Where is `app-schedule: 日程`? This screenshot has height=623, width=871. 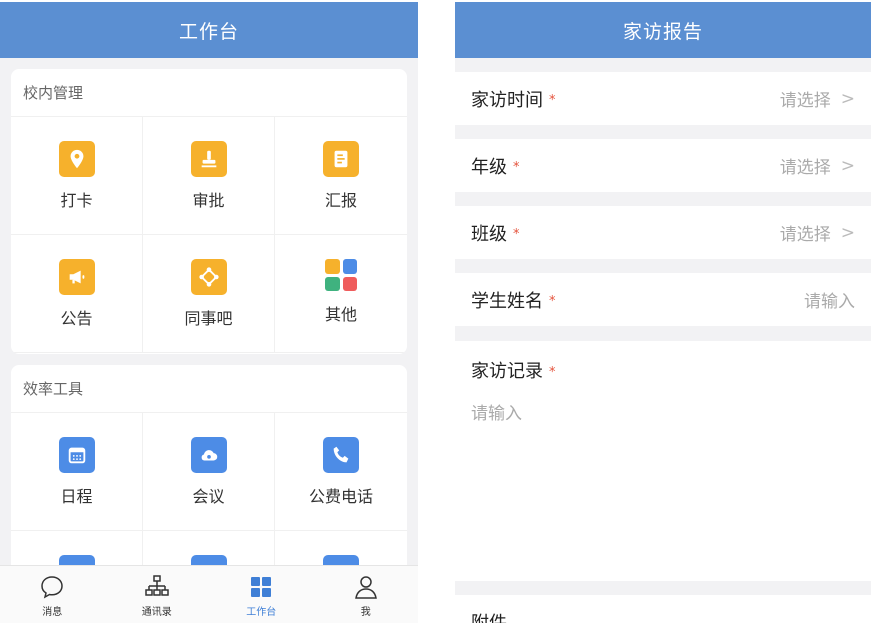 app-schedule: 日程 is located at coordinates (77, 472).